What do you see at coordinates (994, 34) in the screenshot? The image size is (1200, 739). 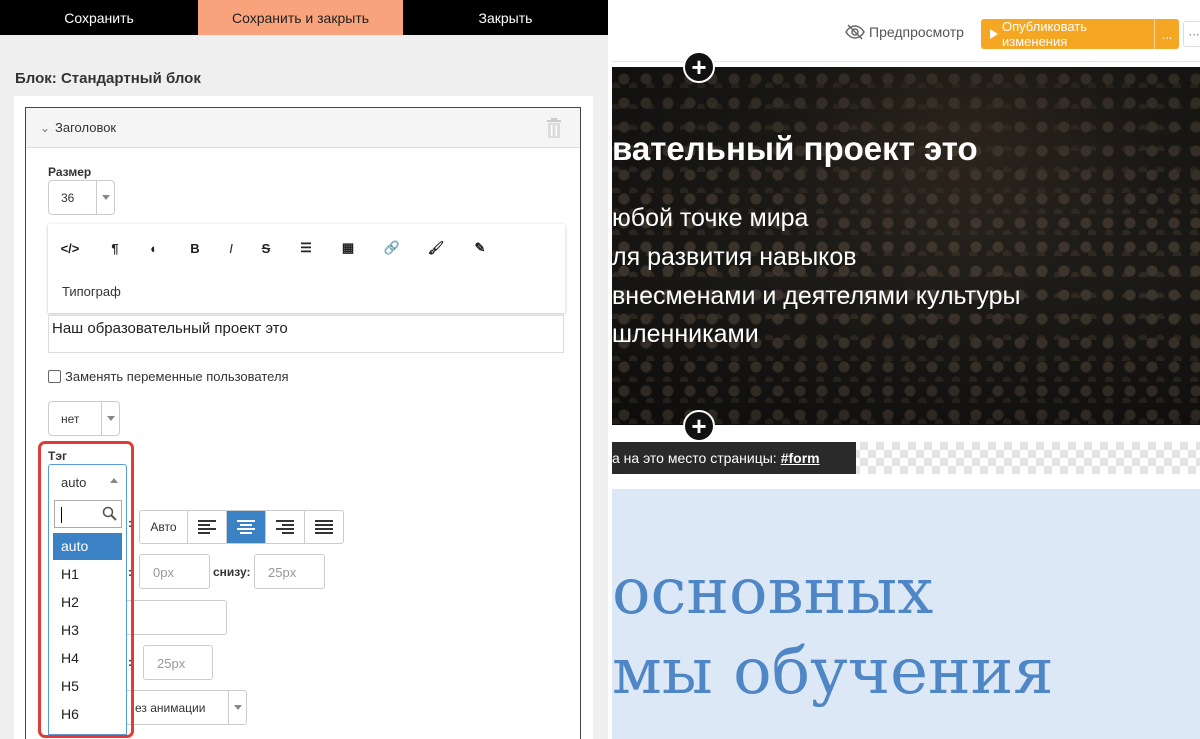 I see `play-icon` at bounding box center [994, 34].